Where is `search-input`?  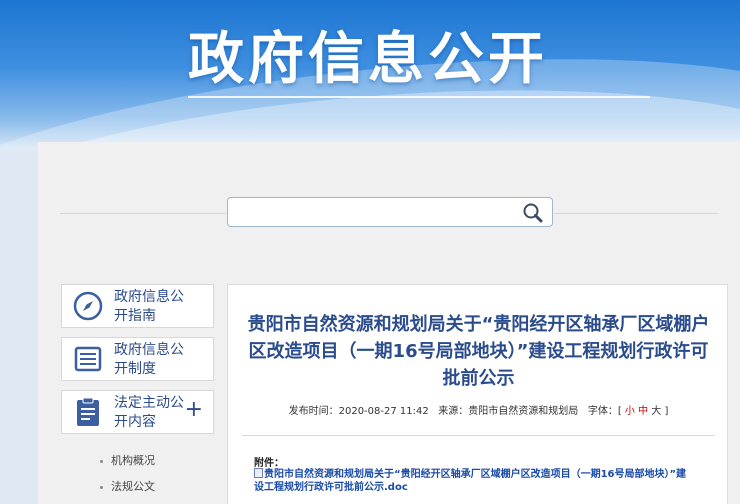
search-input is located at coordinates (376, 213).